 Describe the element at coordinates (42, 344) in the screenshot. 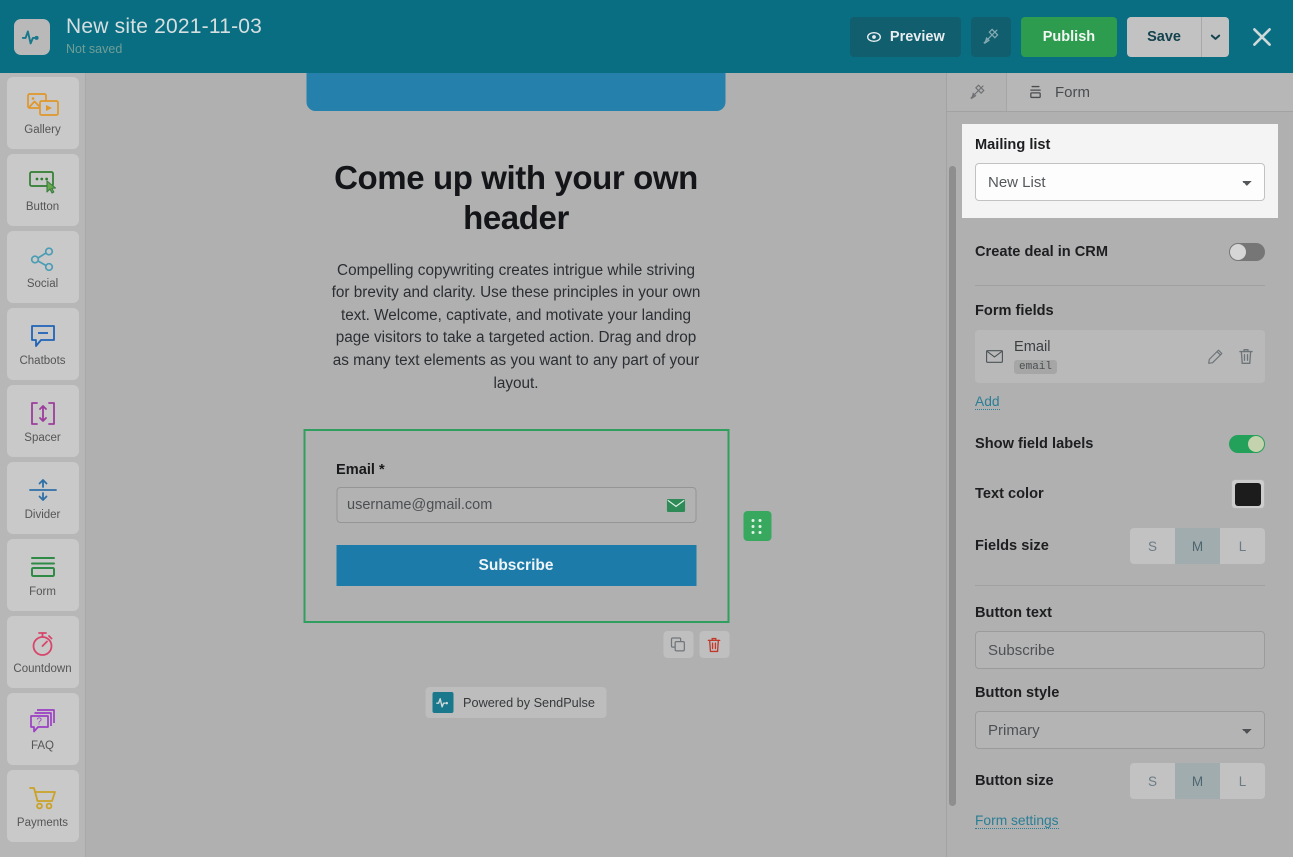

I see `sidebar-item-chatbots: Chatbots` at that location.